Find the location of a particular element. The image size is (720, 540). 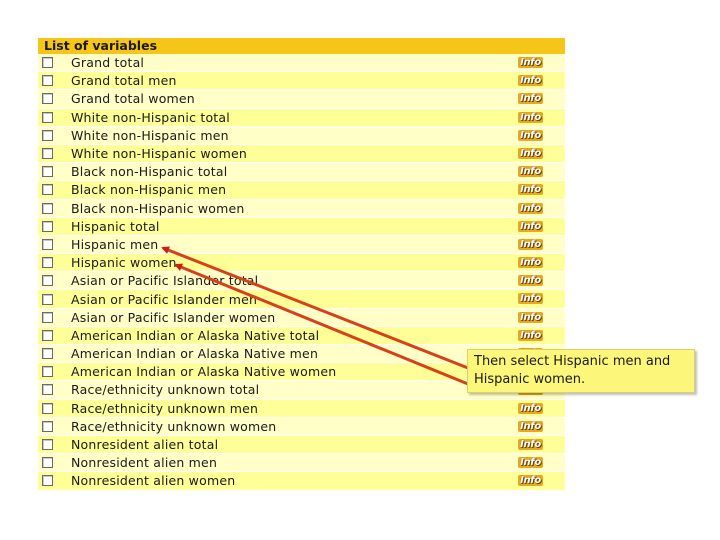

variable-label: White non-Hispanic women is located at coordinates (159, 154).